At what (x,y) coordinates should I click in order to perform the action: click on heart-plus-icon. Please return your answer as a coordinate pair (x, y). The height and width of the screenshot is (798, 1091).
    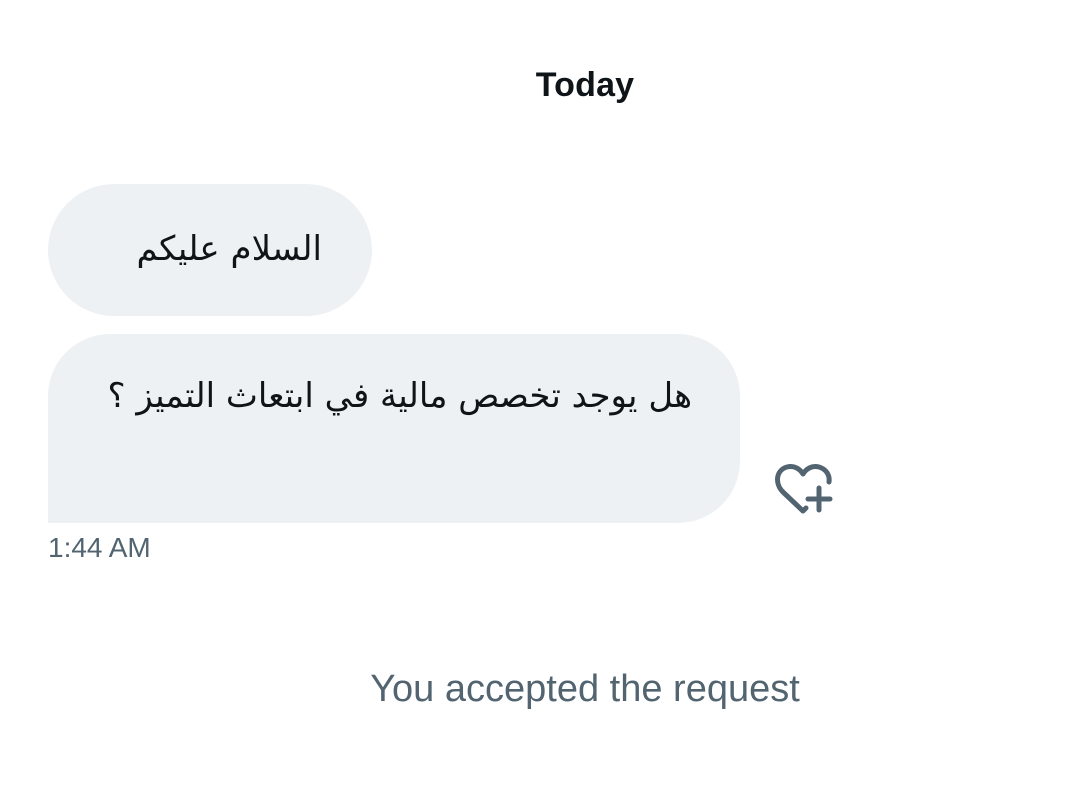
    Looking at the image, I should click on (804, 489).